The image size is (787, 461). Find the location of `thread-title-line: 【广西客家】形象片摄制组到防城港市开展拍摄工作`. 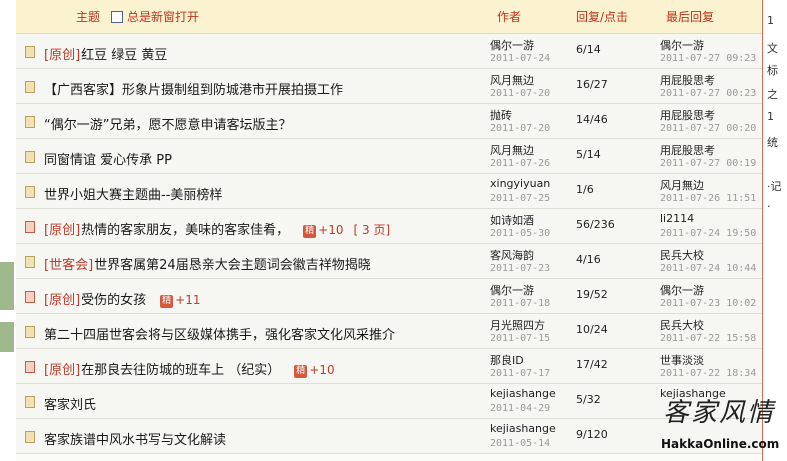

thread-title-line: 【广西客家】形象片摄制组到防城港市开展拍摄工作 is located at coordinates (193, 88).